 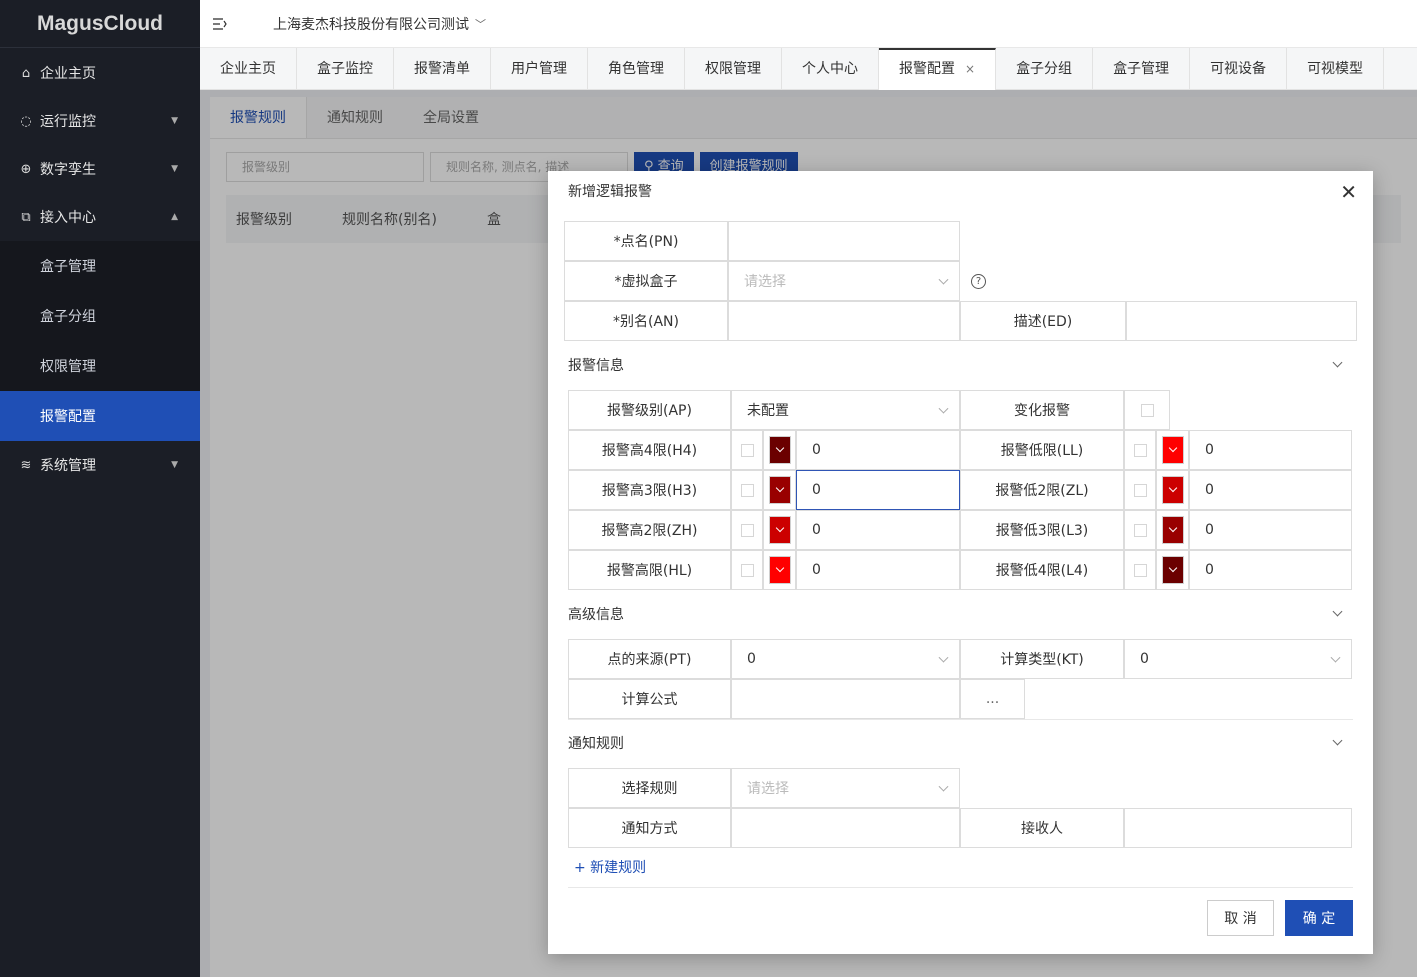 What do you see at coordinates (68, 466) in the screenshot?
I see `sidebar-item-label: 系统管理` at bounding box center [68, 466].